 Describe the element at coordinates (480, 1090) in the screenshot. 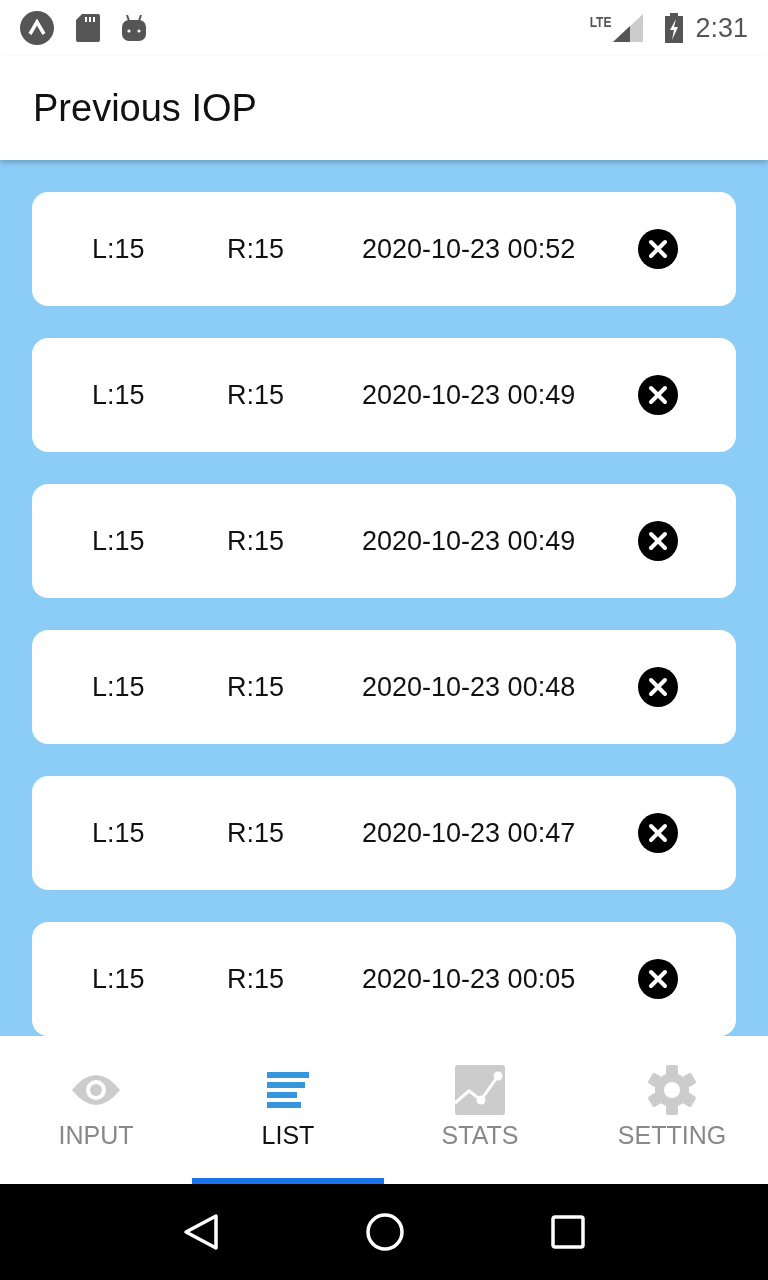

I see `chart-icon` at that location.